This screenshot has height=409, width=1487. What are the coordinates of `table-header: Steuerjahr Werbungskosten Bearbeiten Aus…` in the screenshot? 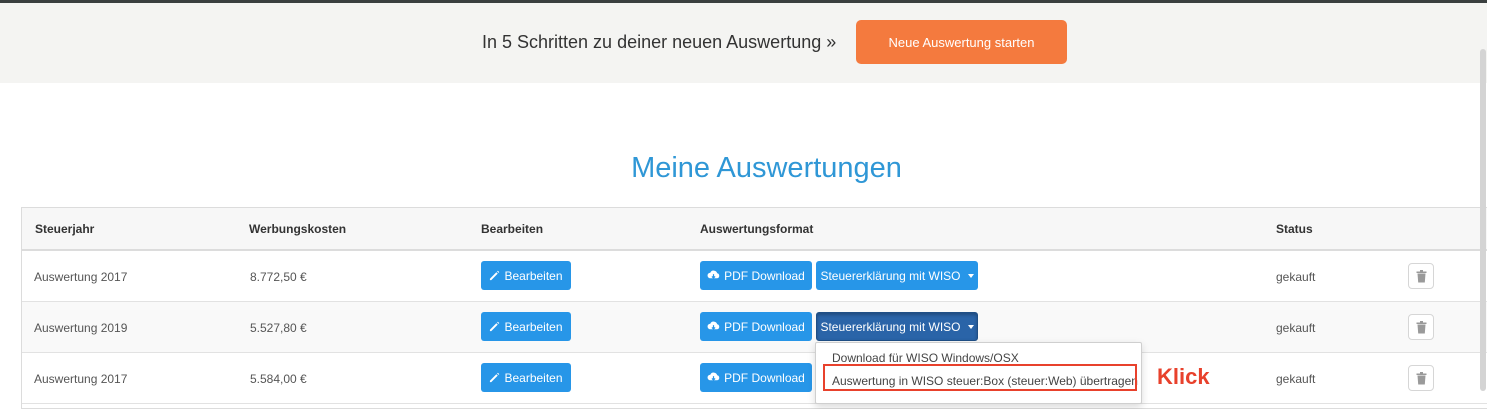 It's located at (754, 229).